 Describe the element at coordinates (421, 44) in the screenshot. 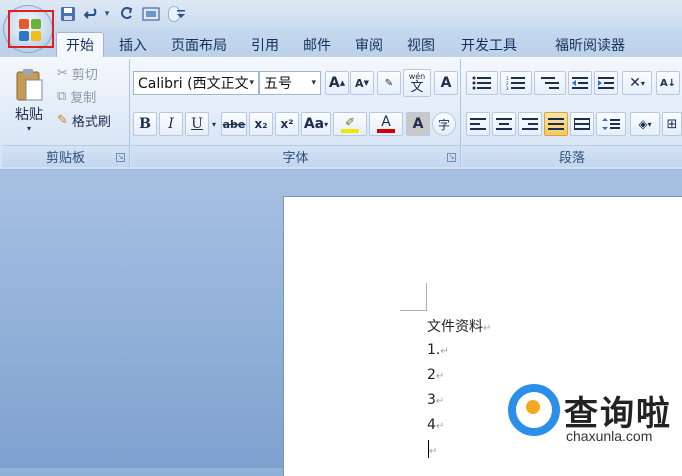

I see `tab-view: 视图` at that location.